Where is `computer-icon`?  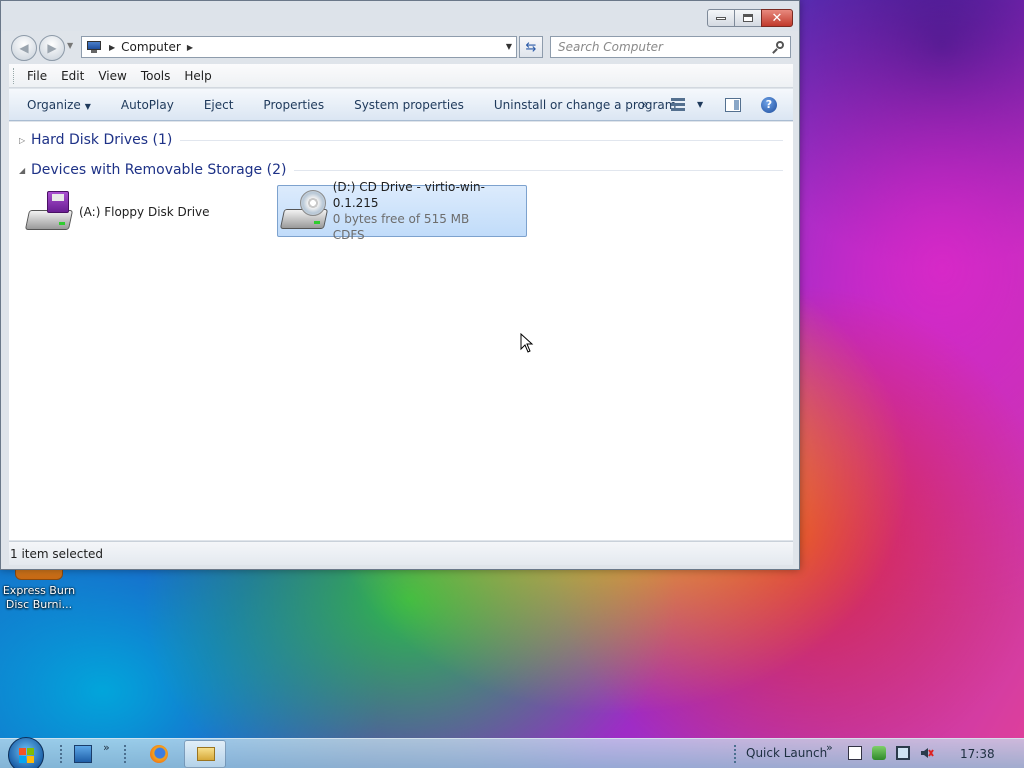 computer-icon is located at coordinates (95, 47).